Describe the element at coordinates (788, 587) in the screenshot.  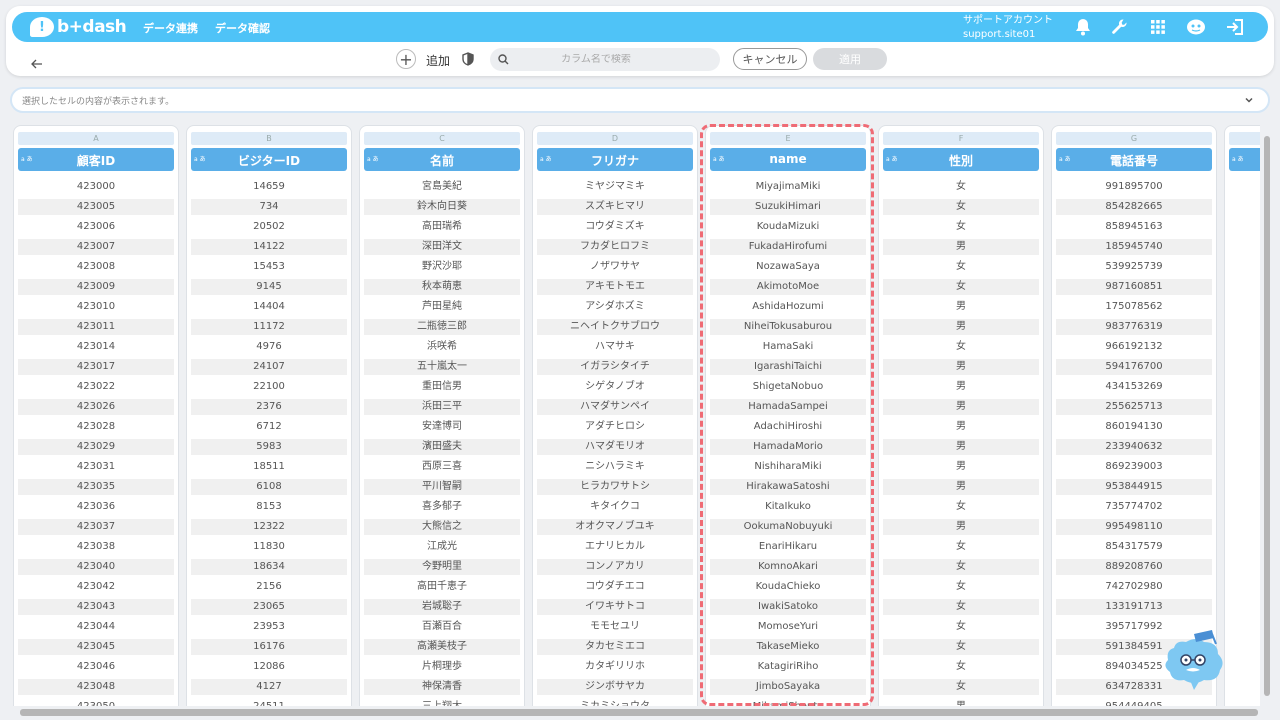
I see `table-cell: KoudaChieko` at that location.